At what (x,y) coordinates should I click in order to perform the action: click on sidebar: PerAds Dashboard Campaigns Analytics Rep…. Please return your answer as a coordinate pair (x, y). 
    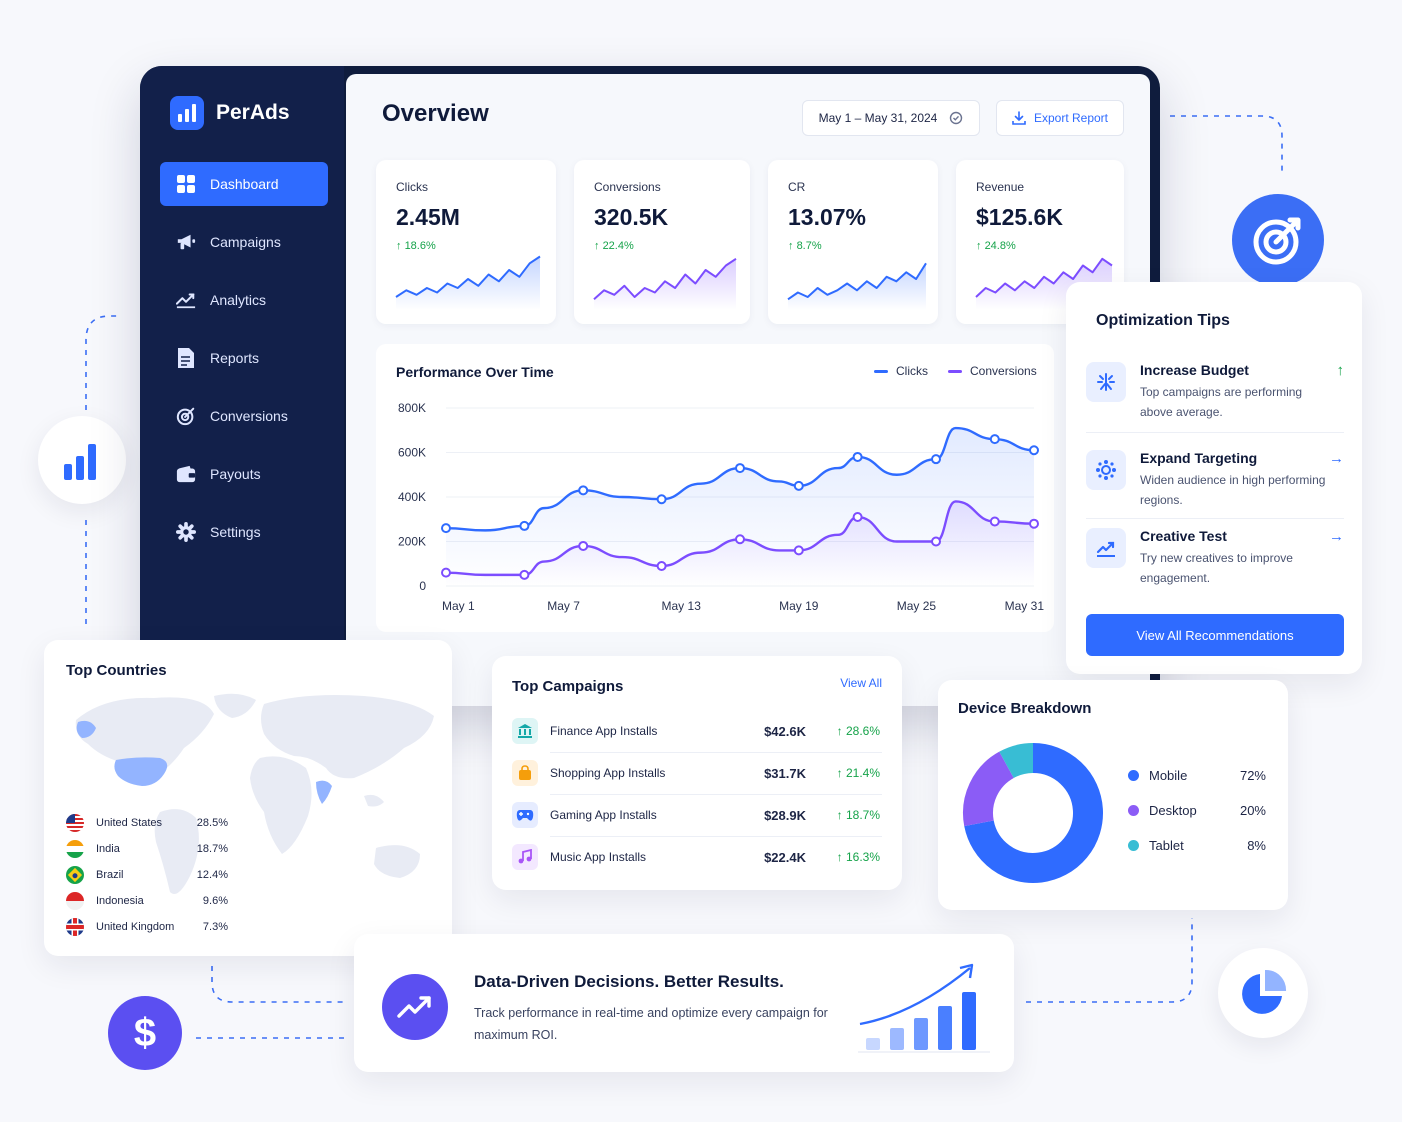
    Looking at the image, I should click on (242, 386).